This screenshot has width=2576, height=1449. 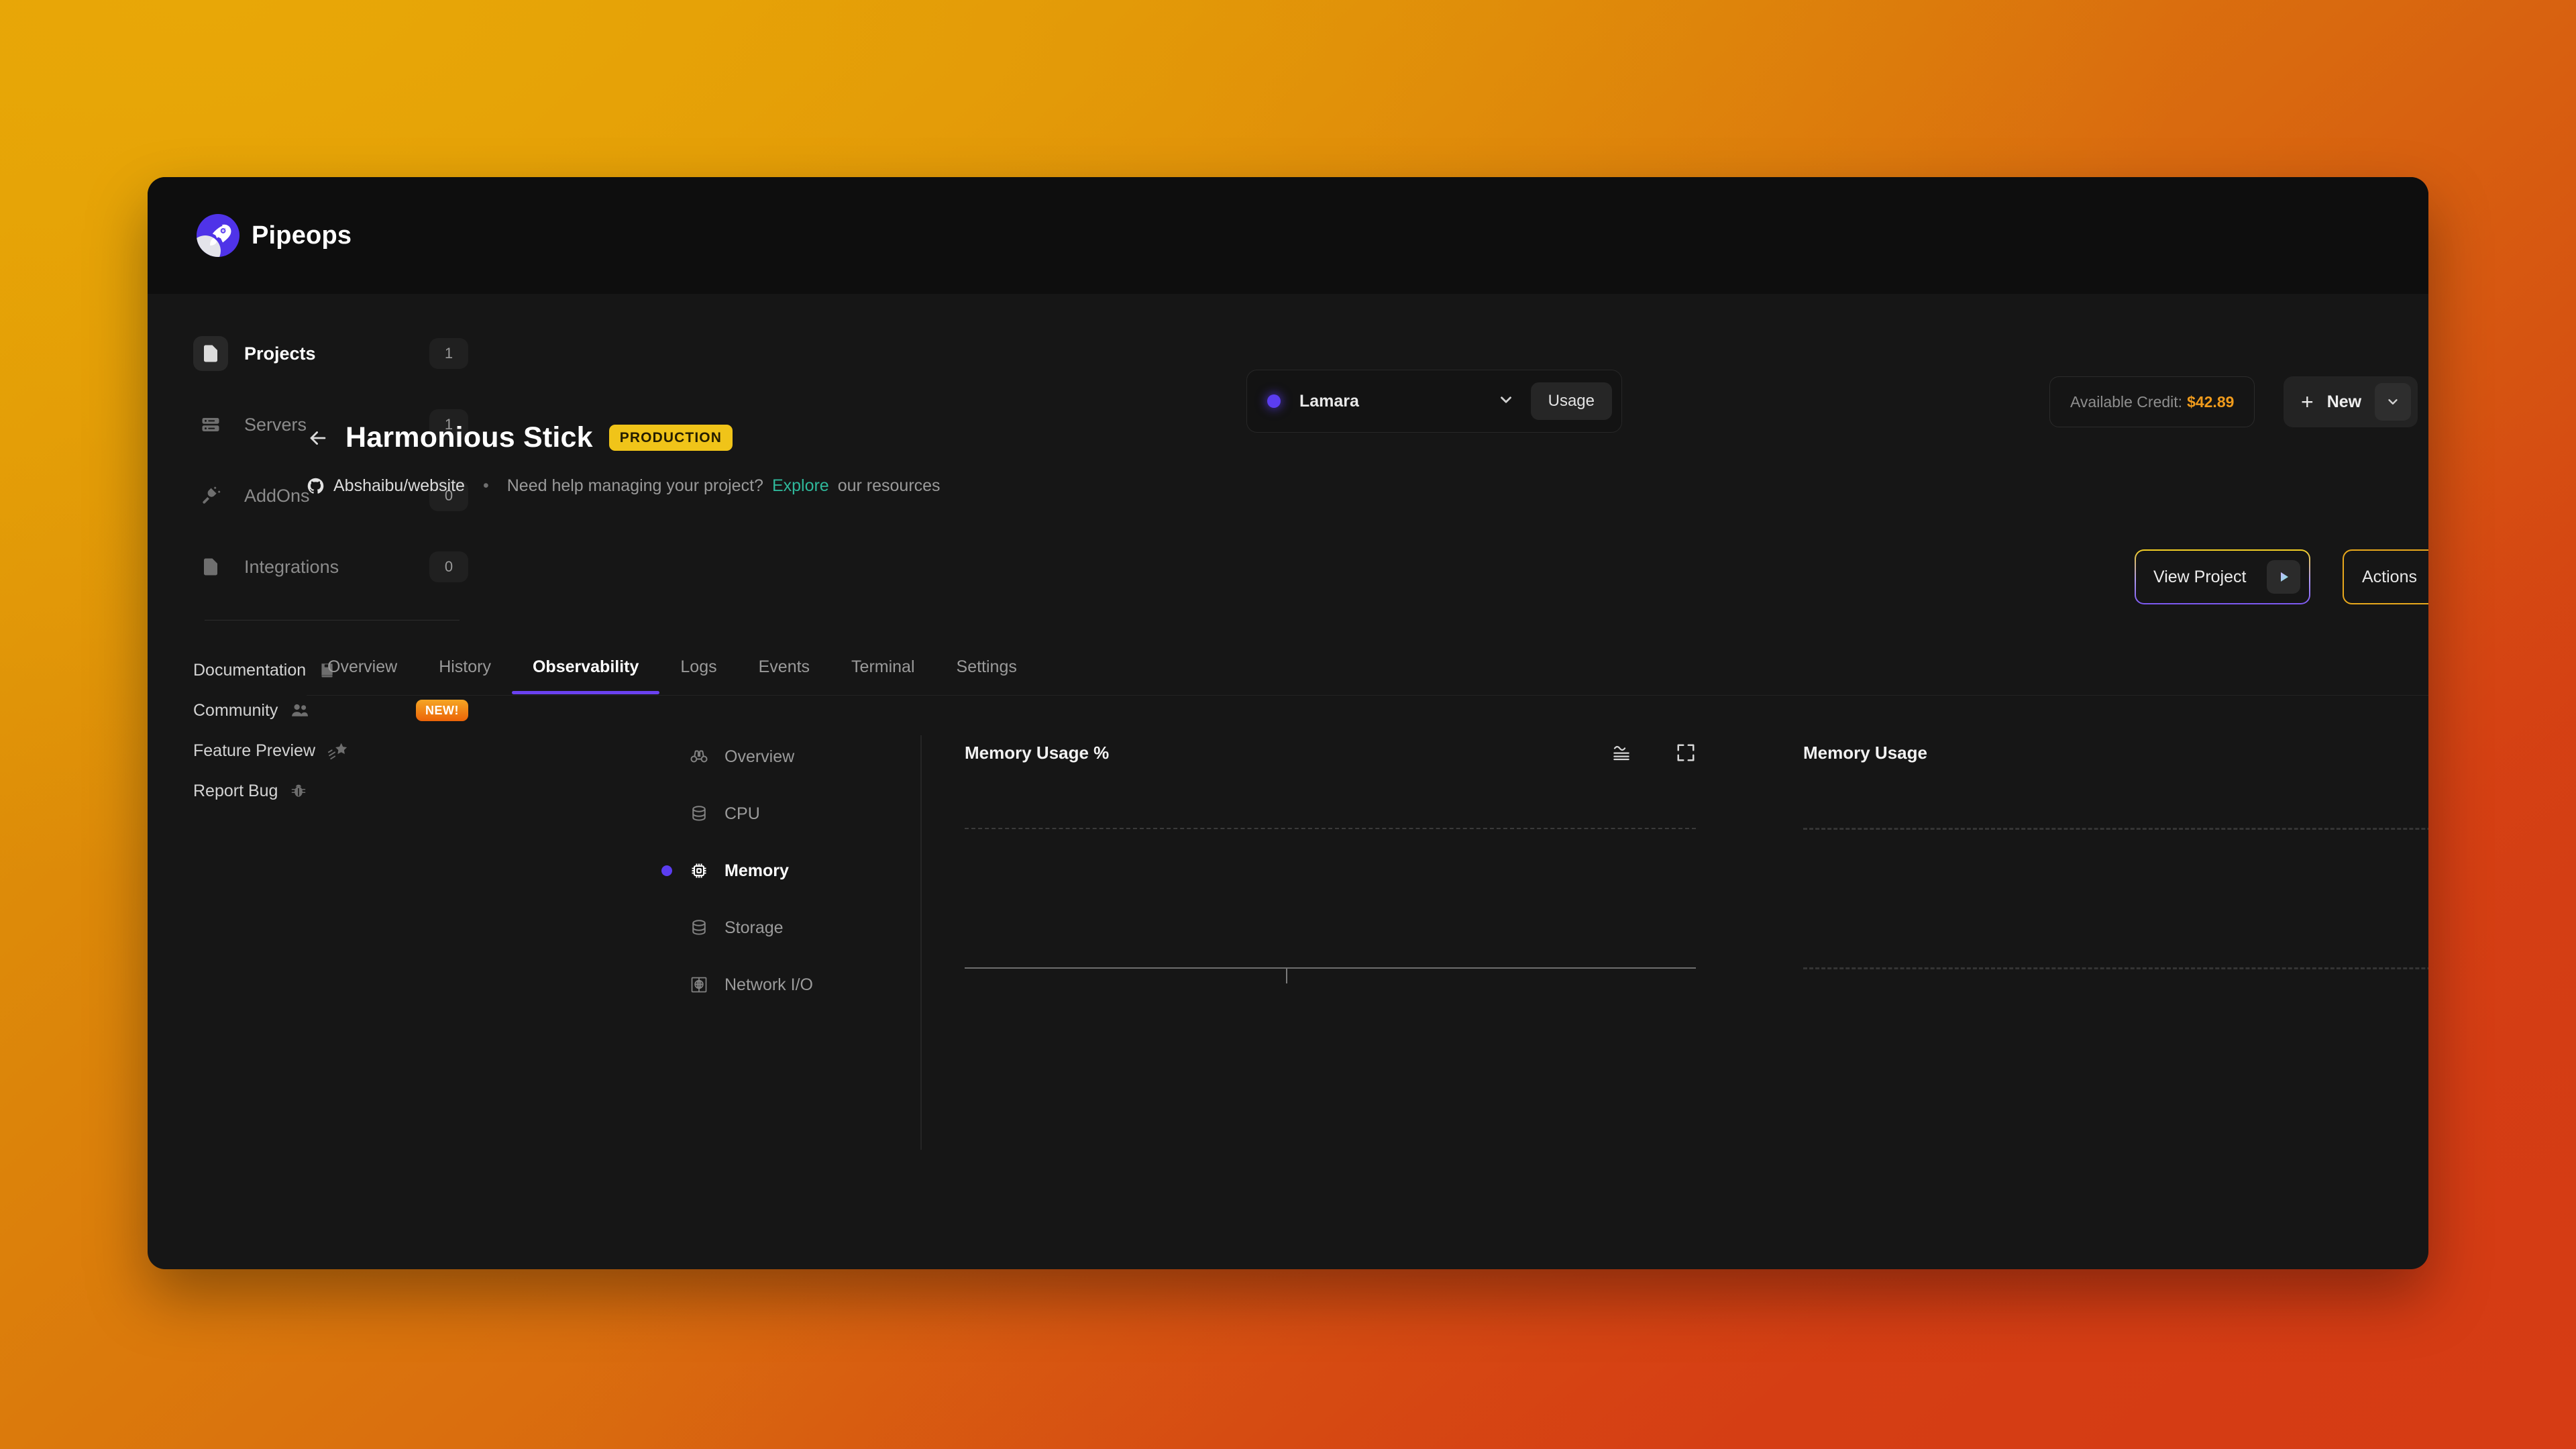 What do you see at coordinates (882, 670) in the screenshot?
I see `tab-terminal: Terminal` at bounding box center [882, 670].